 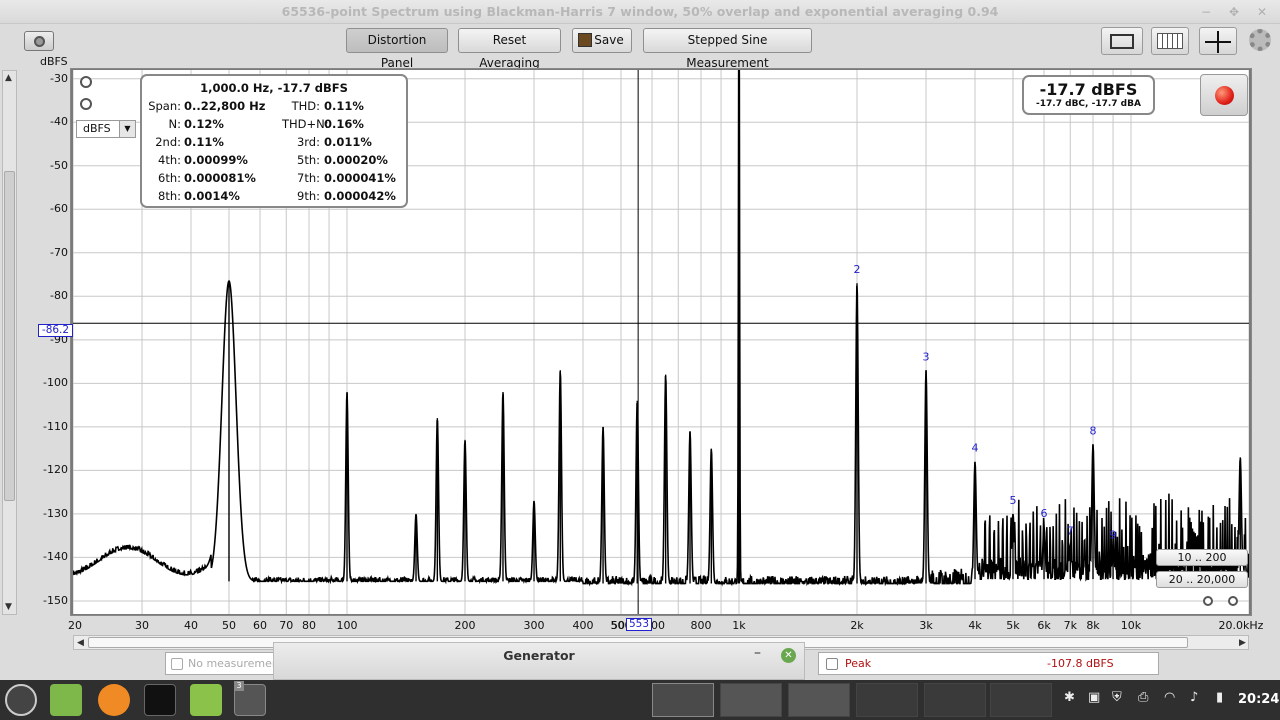 What do you see at coordinates (534, 625) in the screenshot?
I see `x-tick-label: 300` at bounding box center [534, 625].